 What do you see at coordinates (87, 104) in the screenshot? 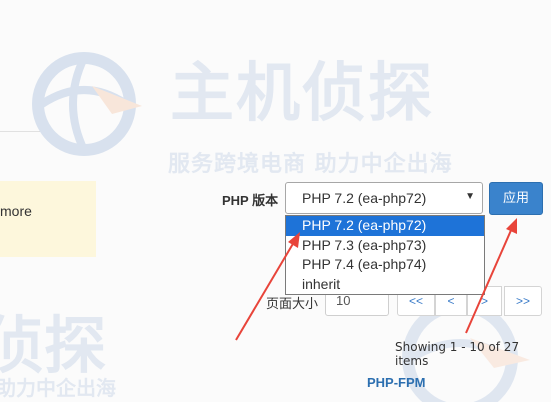
I see `watermark-globe-logo` at bounding box center [87, 104].